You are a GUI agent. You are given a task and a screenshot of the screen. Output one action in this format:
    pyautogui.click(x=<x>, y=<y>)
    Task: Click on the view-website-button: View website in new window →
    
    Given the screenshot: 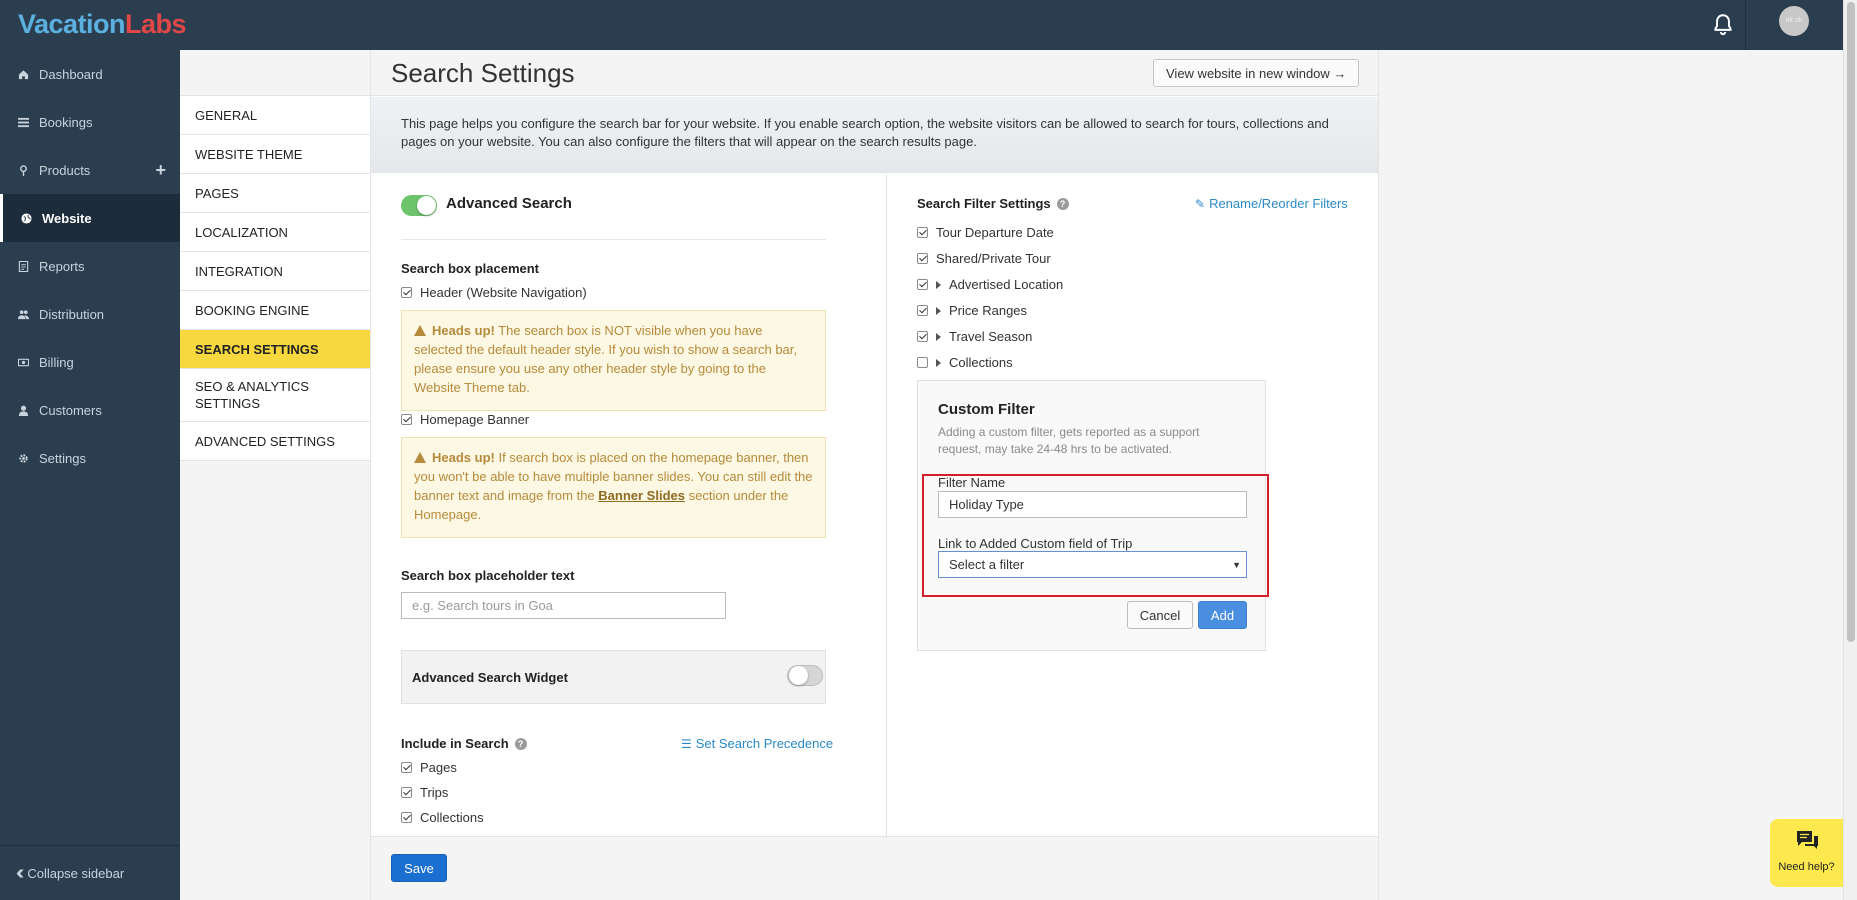 What is the action you would take?
    pyautogui.click(x=1256, y=73)
    